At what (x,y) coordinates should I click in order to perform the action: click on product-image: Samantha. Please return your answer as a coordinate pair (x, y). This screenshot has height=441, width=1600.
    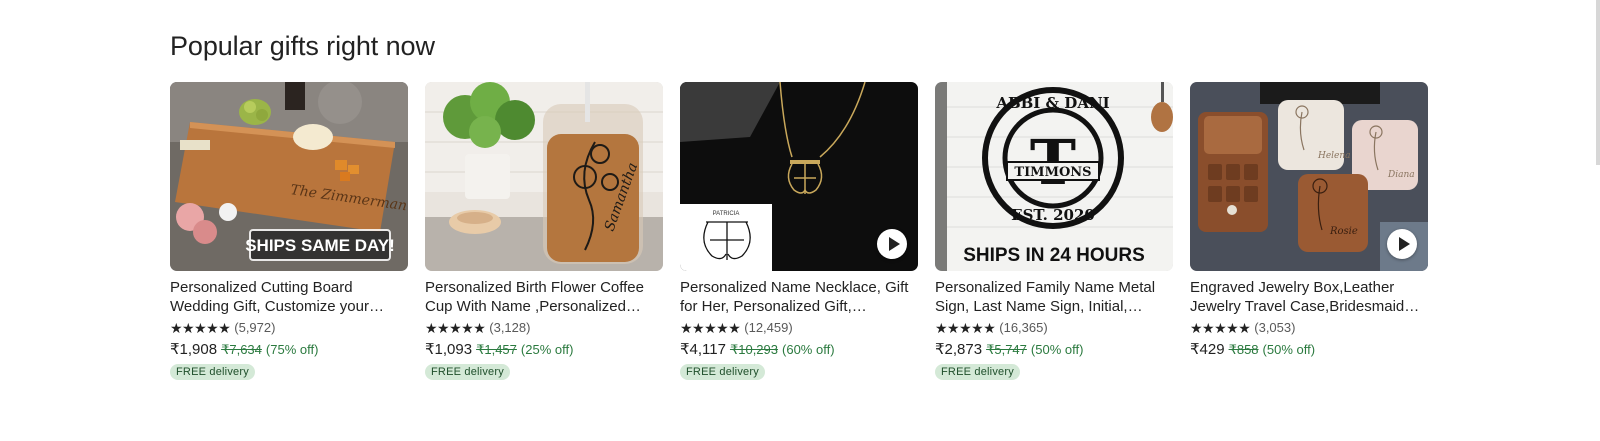
    Looking at the image, I should click on (544, 176).